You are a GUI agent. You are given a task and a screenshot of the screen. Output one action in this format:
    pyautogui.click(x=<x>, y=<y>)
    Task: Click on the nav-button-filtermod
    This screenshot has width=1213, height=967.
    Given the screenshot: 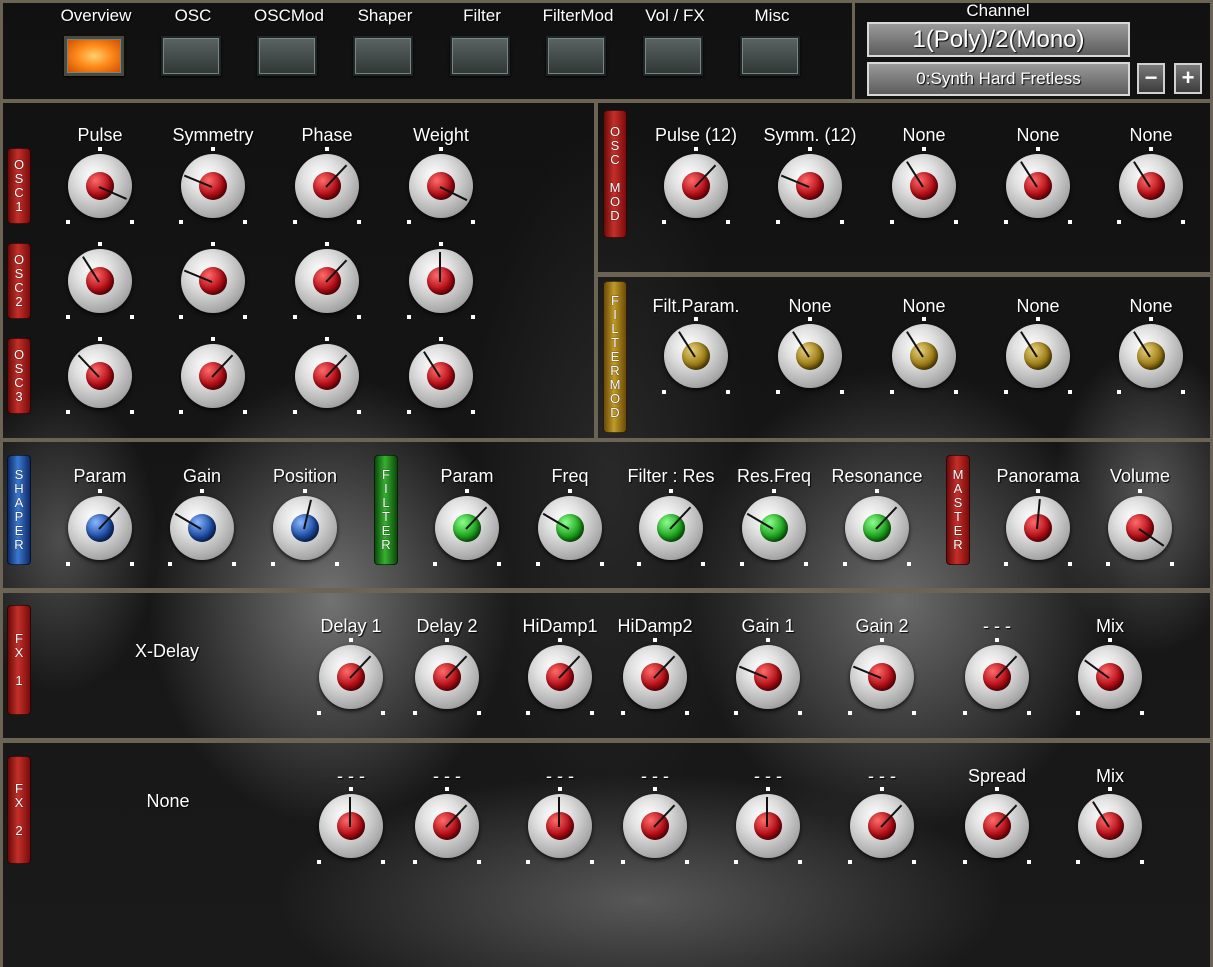 What is the action you would take?
    pyautogui.click(x=576, y=56)
    